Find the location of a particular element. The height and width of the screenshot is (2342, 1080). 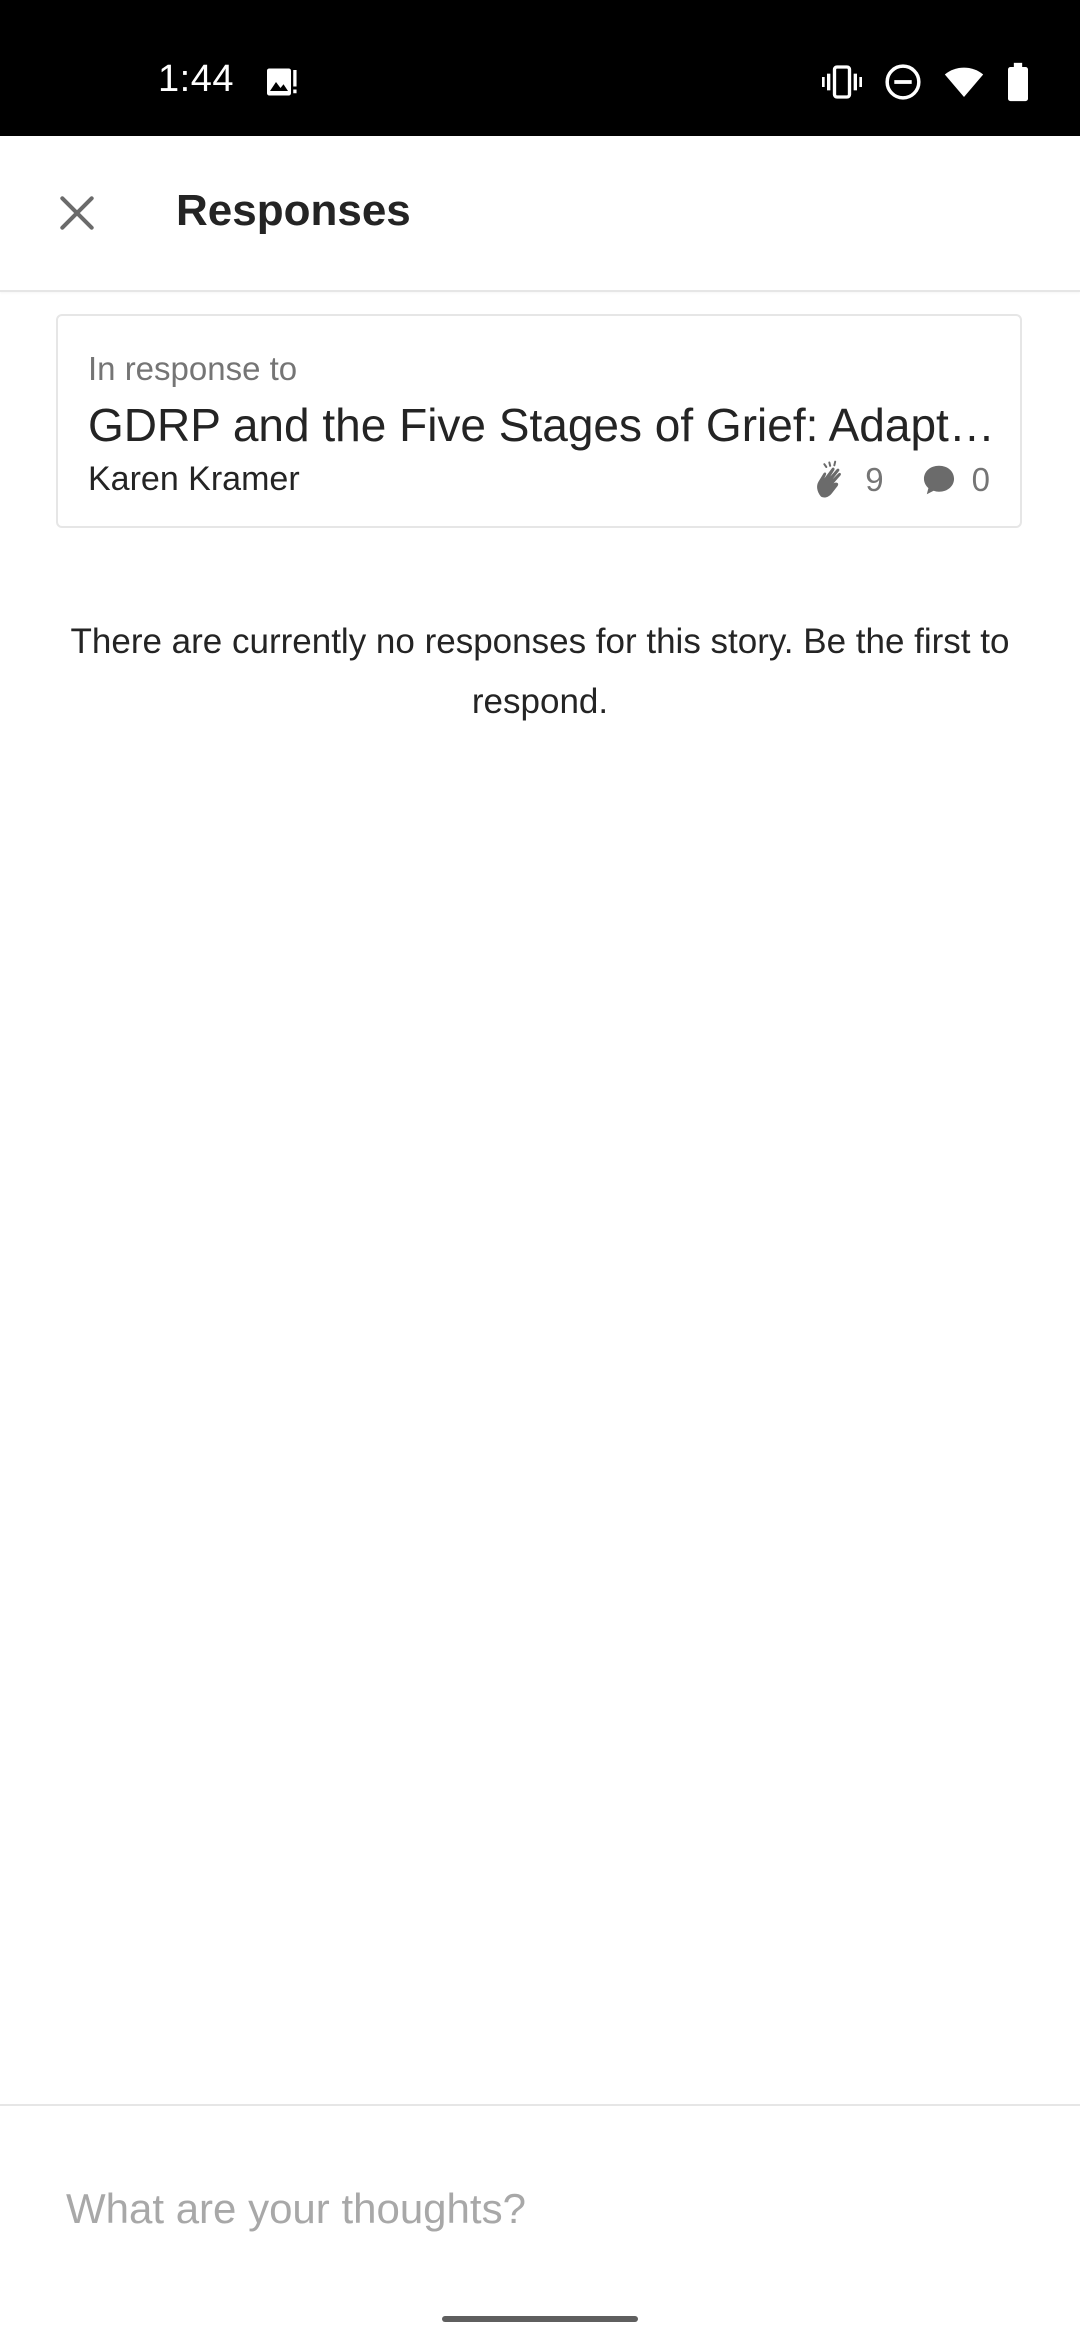

vibrate-icon is located at coordinates (842, 82).